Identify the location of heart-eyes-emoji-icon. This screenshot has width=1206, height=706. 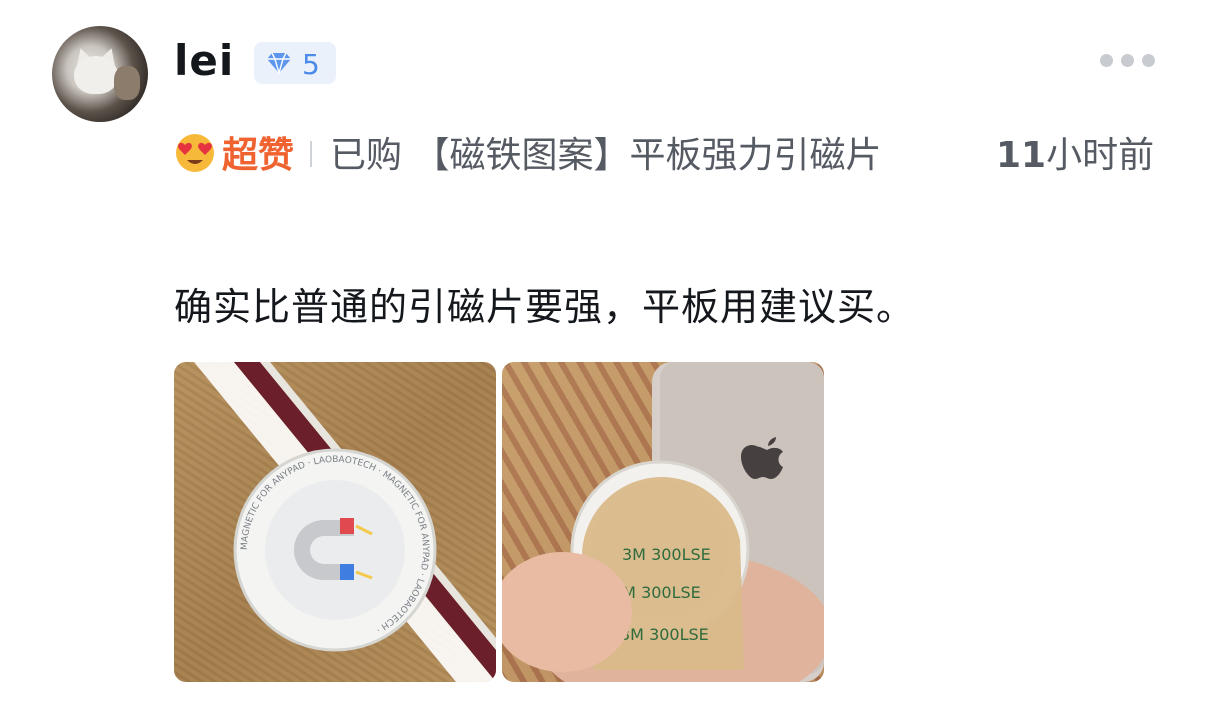
(195, 153).